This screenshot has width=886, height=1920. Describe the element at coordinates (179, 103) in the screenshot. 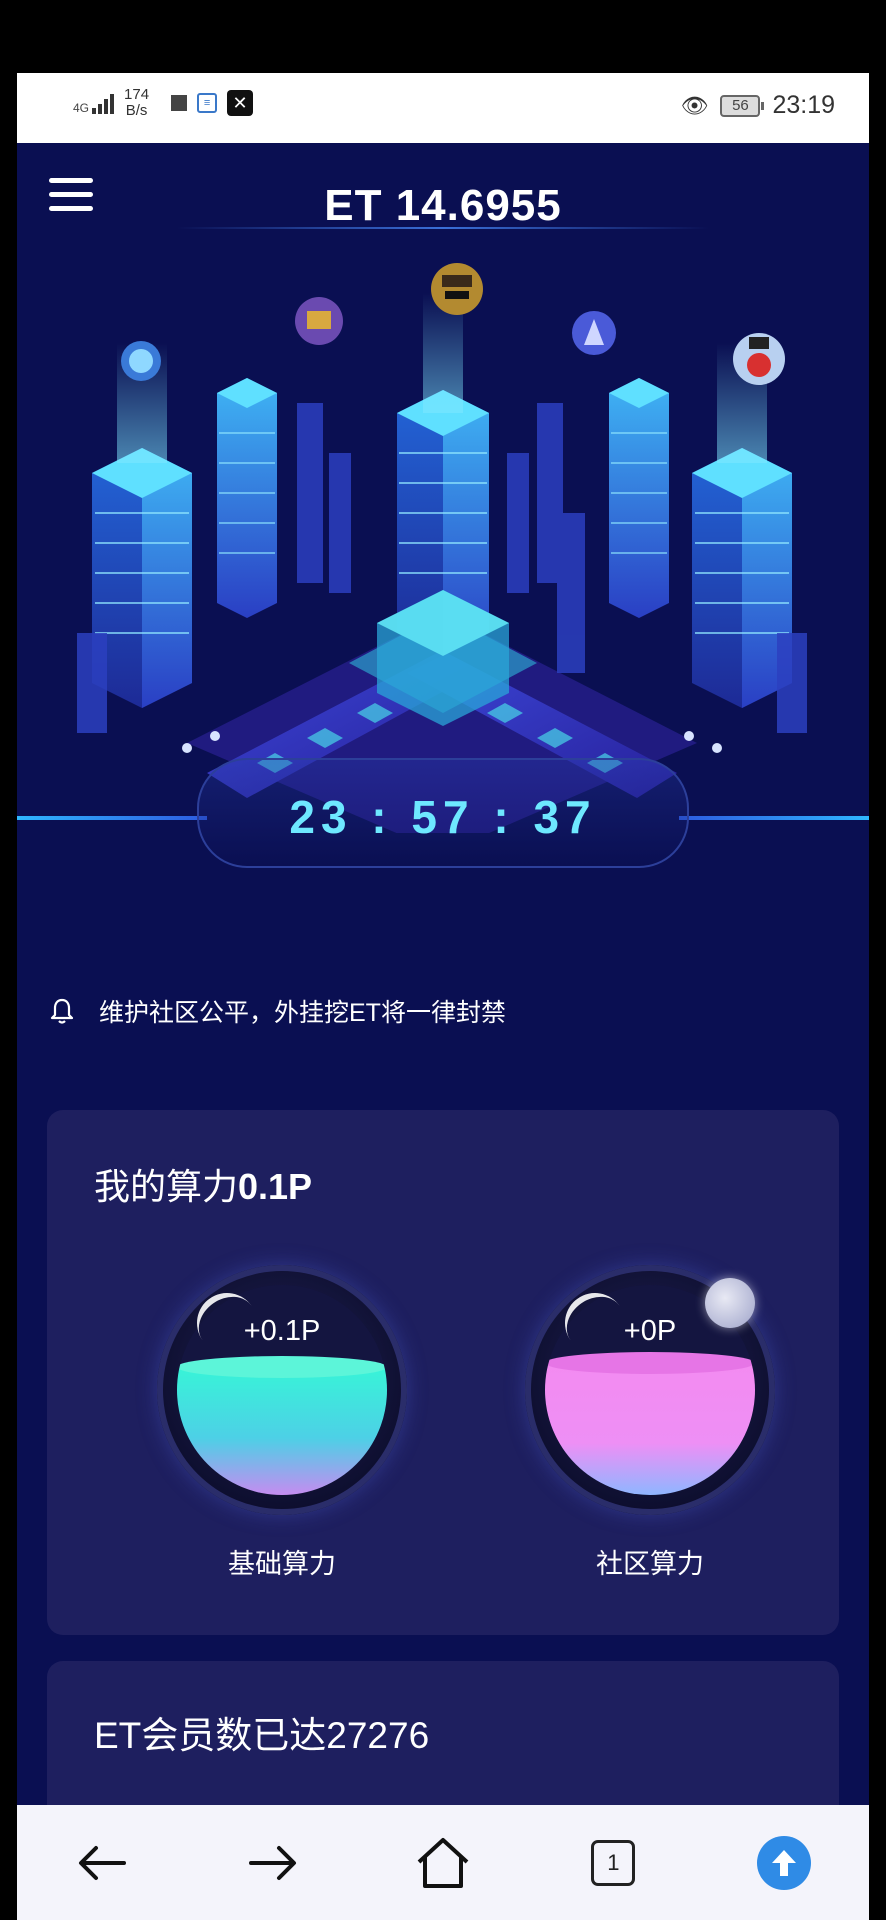

I see `notification-square-icon` at that location.